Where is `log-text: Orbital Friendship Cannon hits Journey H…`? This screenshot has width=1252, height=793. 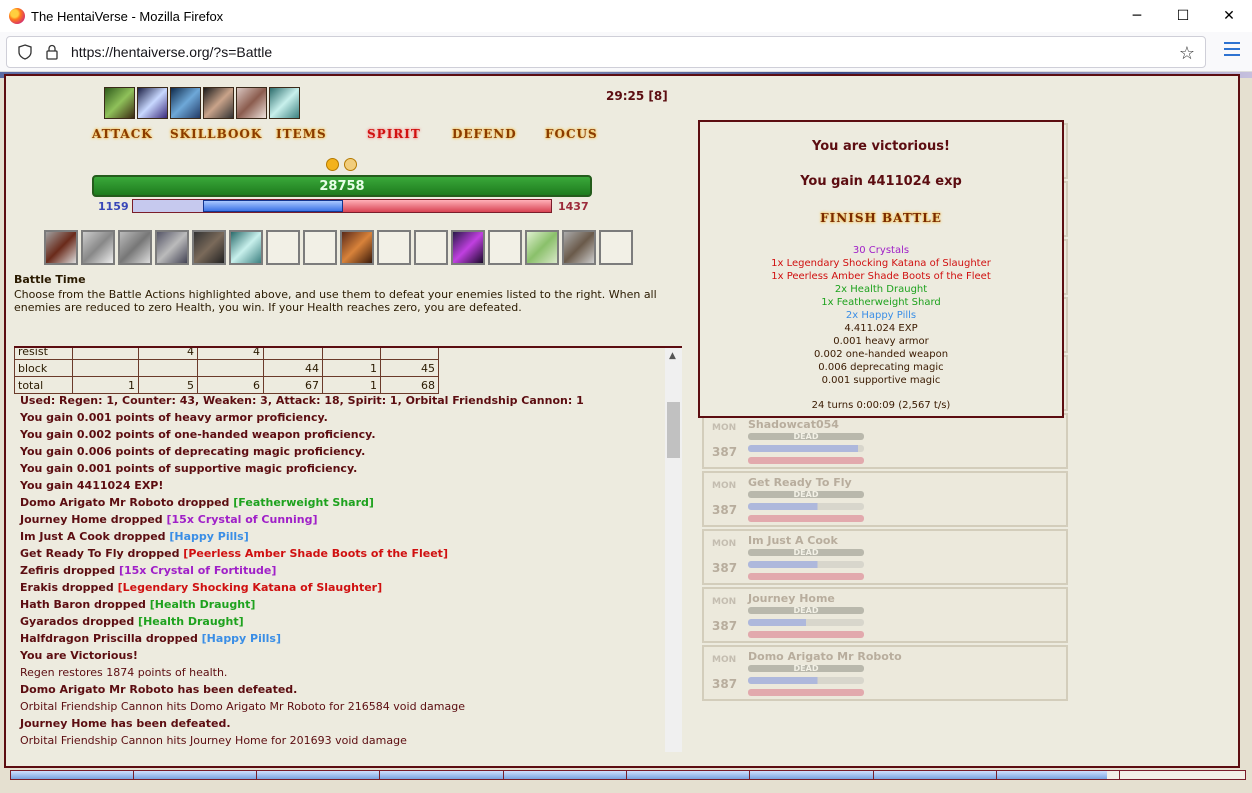 log-text: Orbital Friendship Cannon hits Journey H… is located at coordinates (213, 740).